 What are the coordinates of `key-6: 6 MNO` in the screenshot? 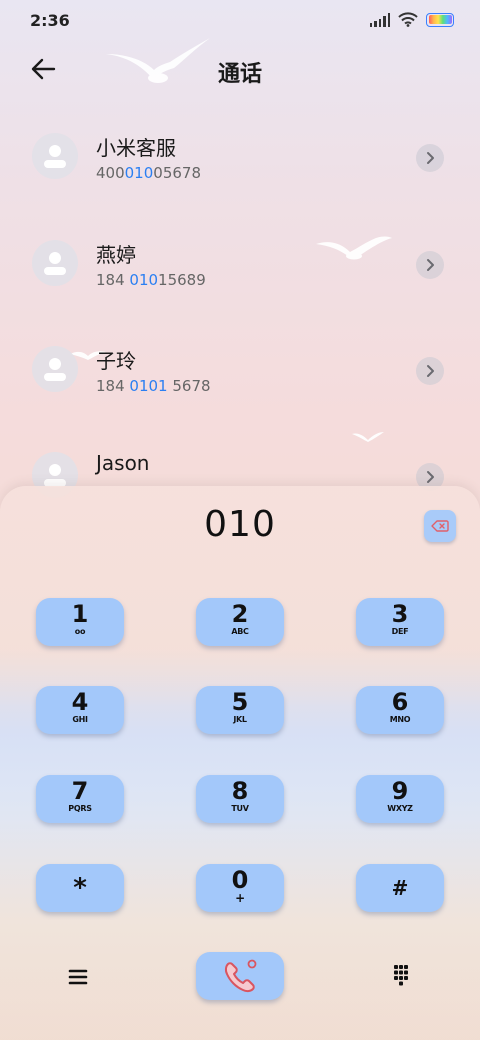 It's located at (400, 710).